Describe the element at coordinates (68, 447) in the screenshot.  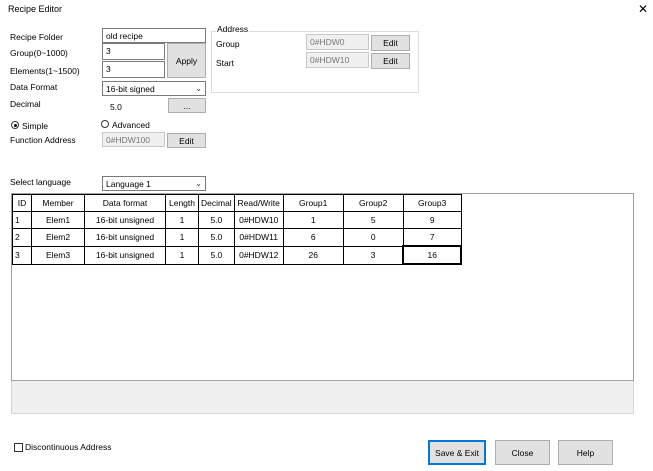
I see `discontinuous-address-label: Discontinuous Address` at that location.